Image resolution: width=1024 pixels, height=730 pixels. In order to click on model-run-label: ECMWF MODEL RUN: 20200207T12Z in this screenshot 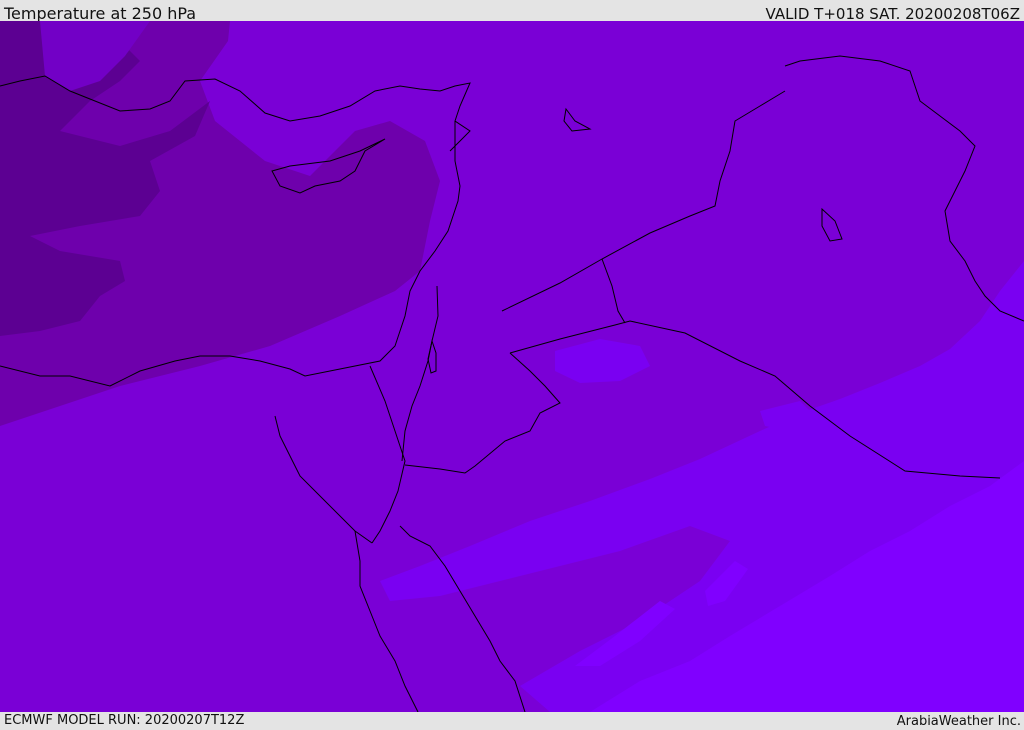, I will do `click(124, 720)`.